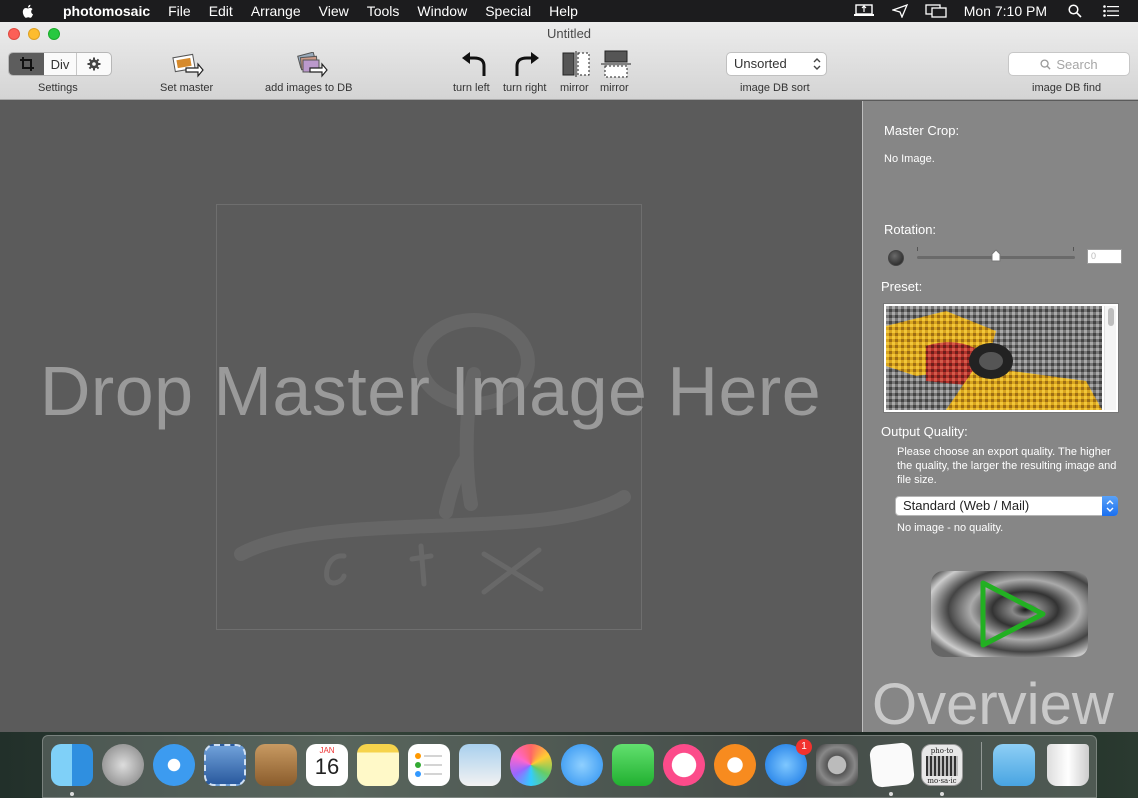 The height and width of the screenshot is (798, 1138). I want to click on settings-label: Settings, so click(58, 88).